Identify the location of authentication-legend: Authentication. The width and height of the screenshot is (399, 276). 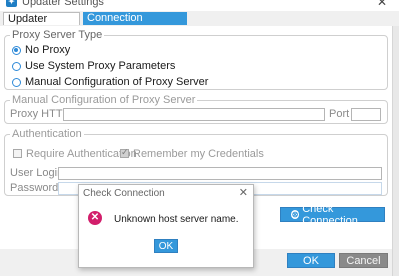
(47, 134).